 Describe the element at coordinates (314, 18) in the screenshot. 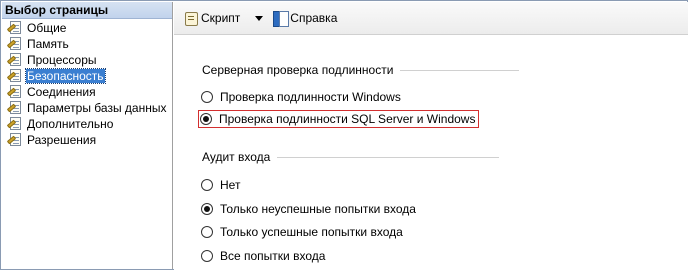

I see `help-label: Справка` at that location.